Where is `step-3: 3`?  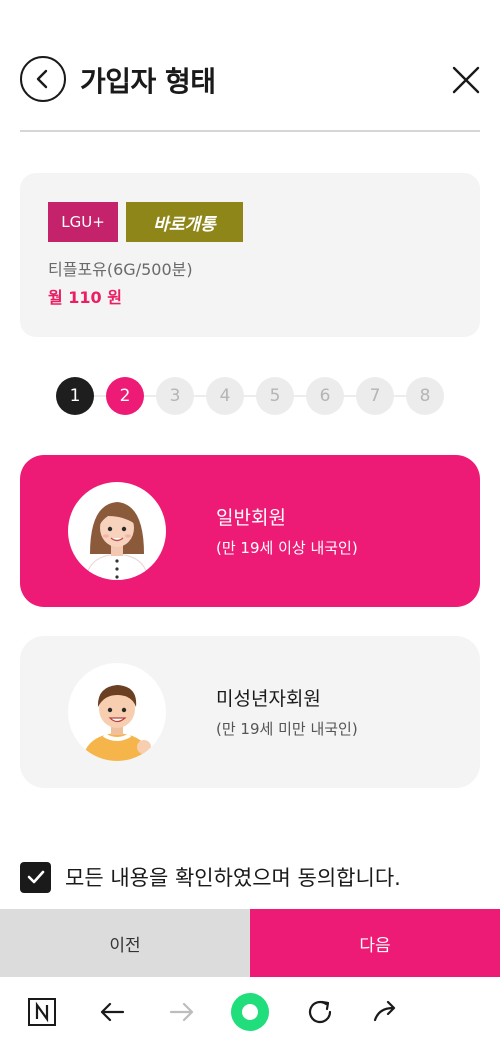 step-3: 3 is located at coordinates (175, 396).